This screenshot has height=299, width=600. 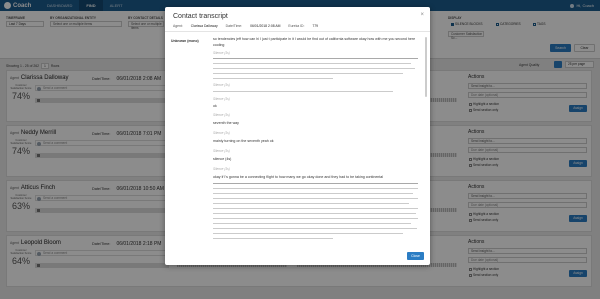 What do you see at coordinates (185, 41) in the screenshot?
I see `speaker-label: Unknown (mono)` at bounding box center [185, 41].